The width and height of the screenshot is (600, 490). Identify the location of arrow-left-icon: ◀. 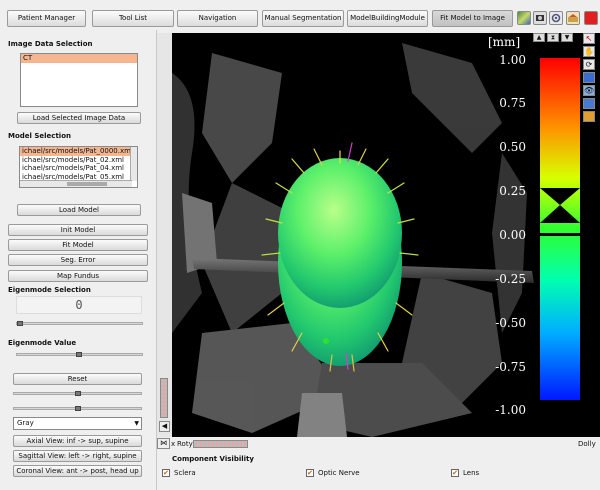
(164, 426).